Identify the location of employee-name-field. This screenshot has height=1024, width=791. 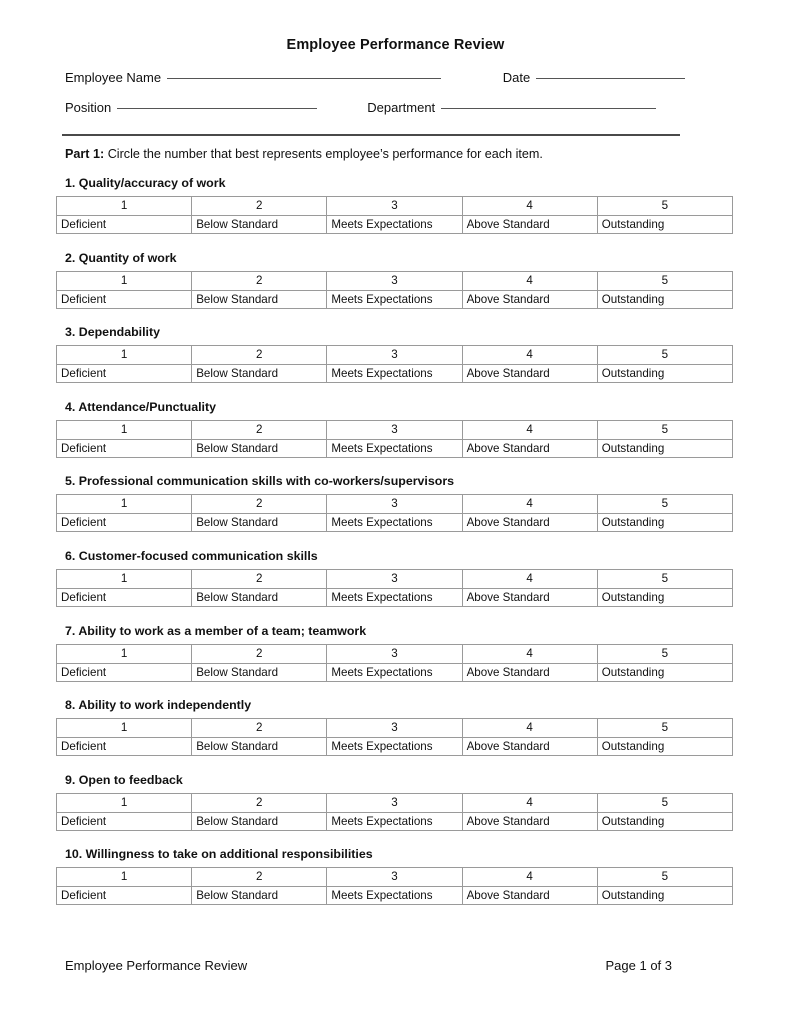
(304, 78).